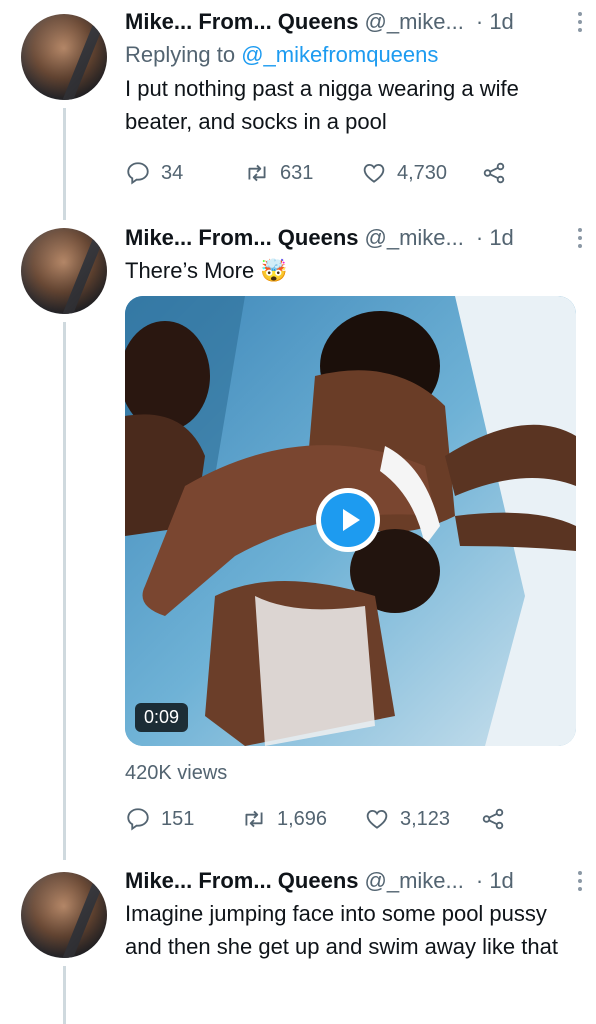 The height and width of the screenshot is (1024, 596). I want to click on tweet-actions: 34 631 4,730, so click(353, 173).